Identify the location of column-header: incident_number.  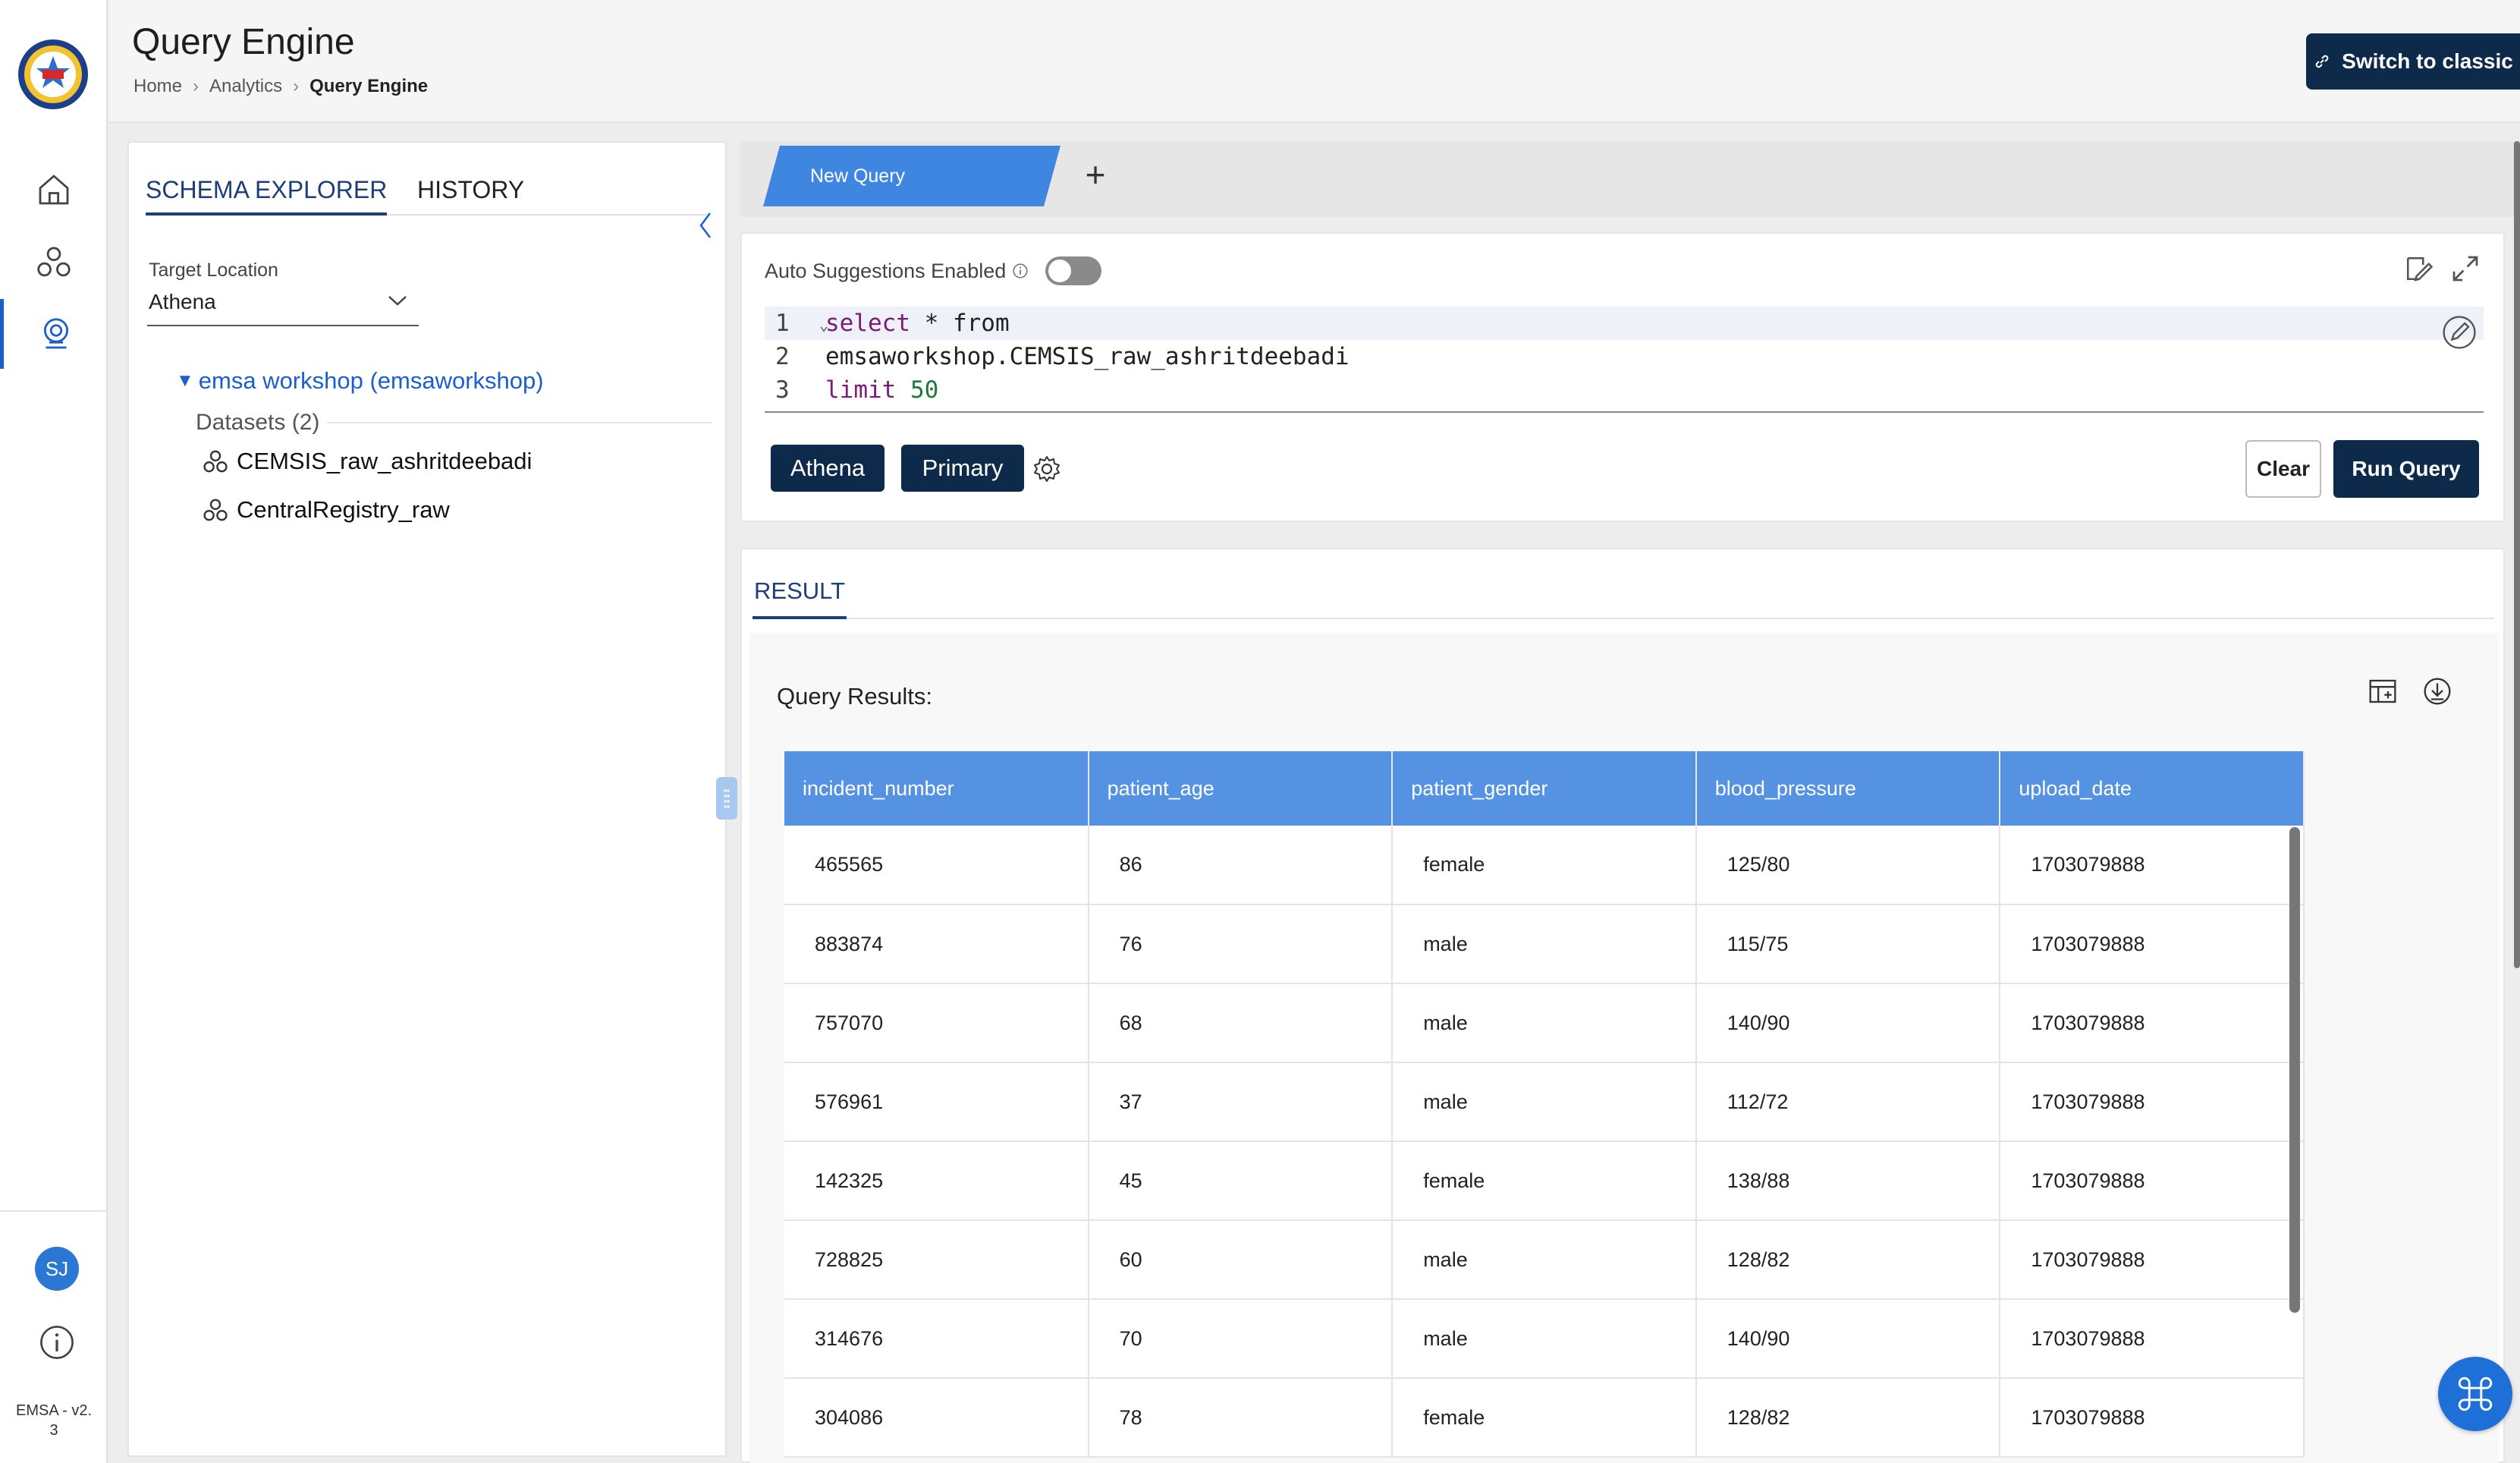
(936, 788).